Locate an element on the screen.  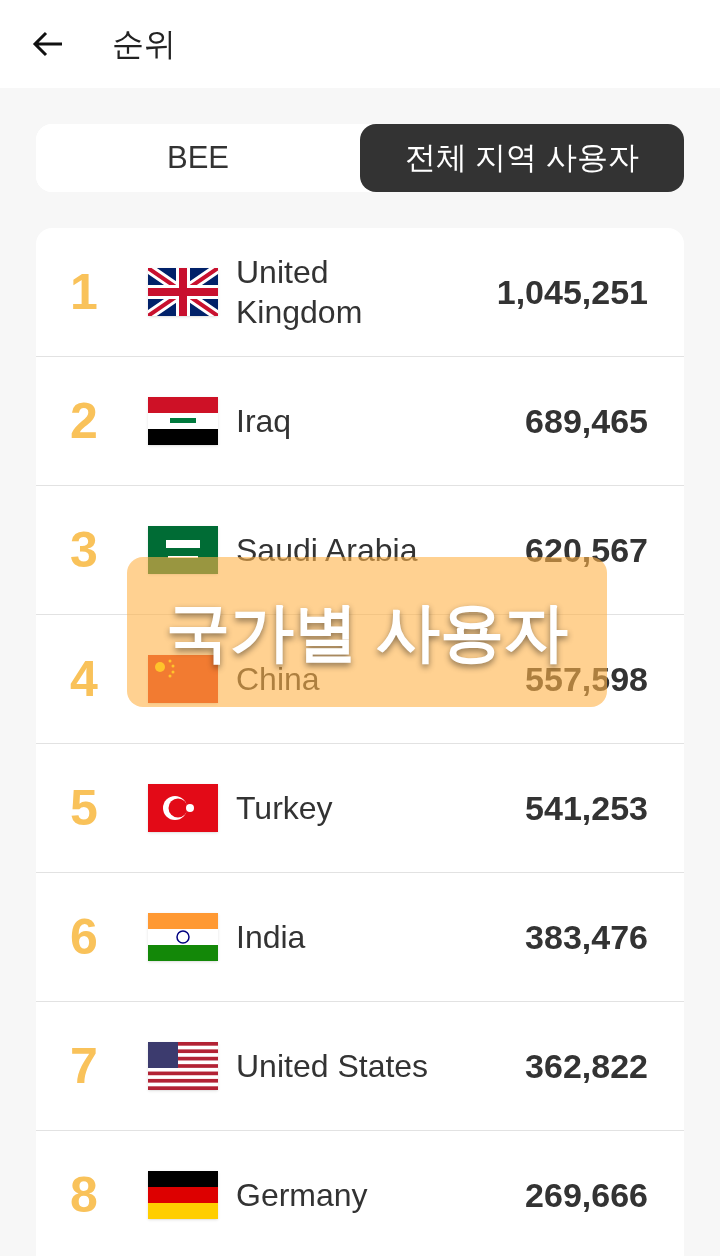
rank-number: 8 is located at coordinates (84, 1195).